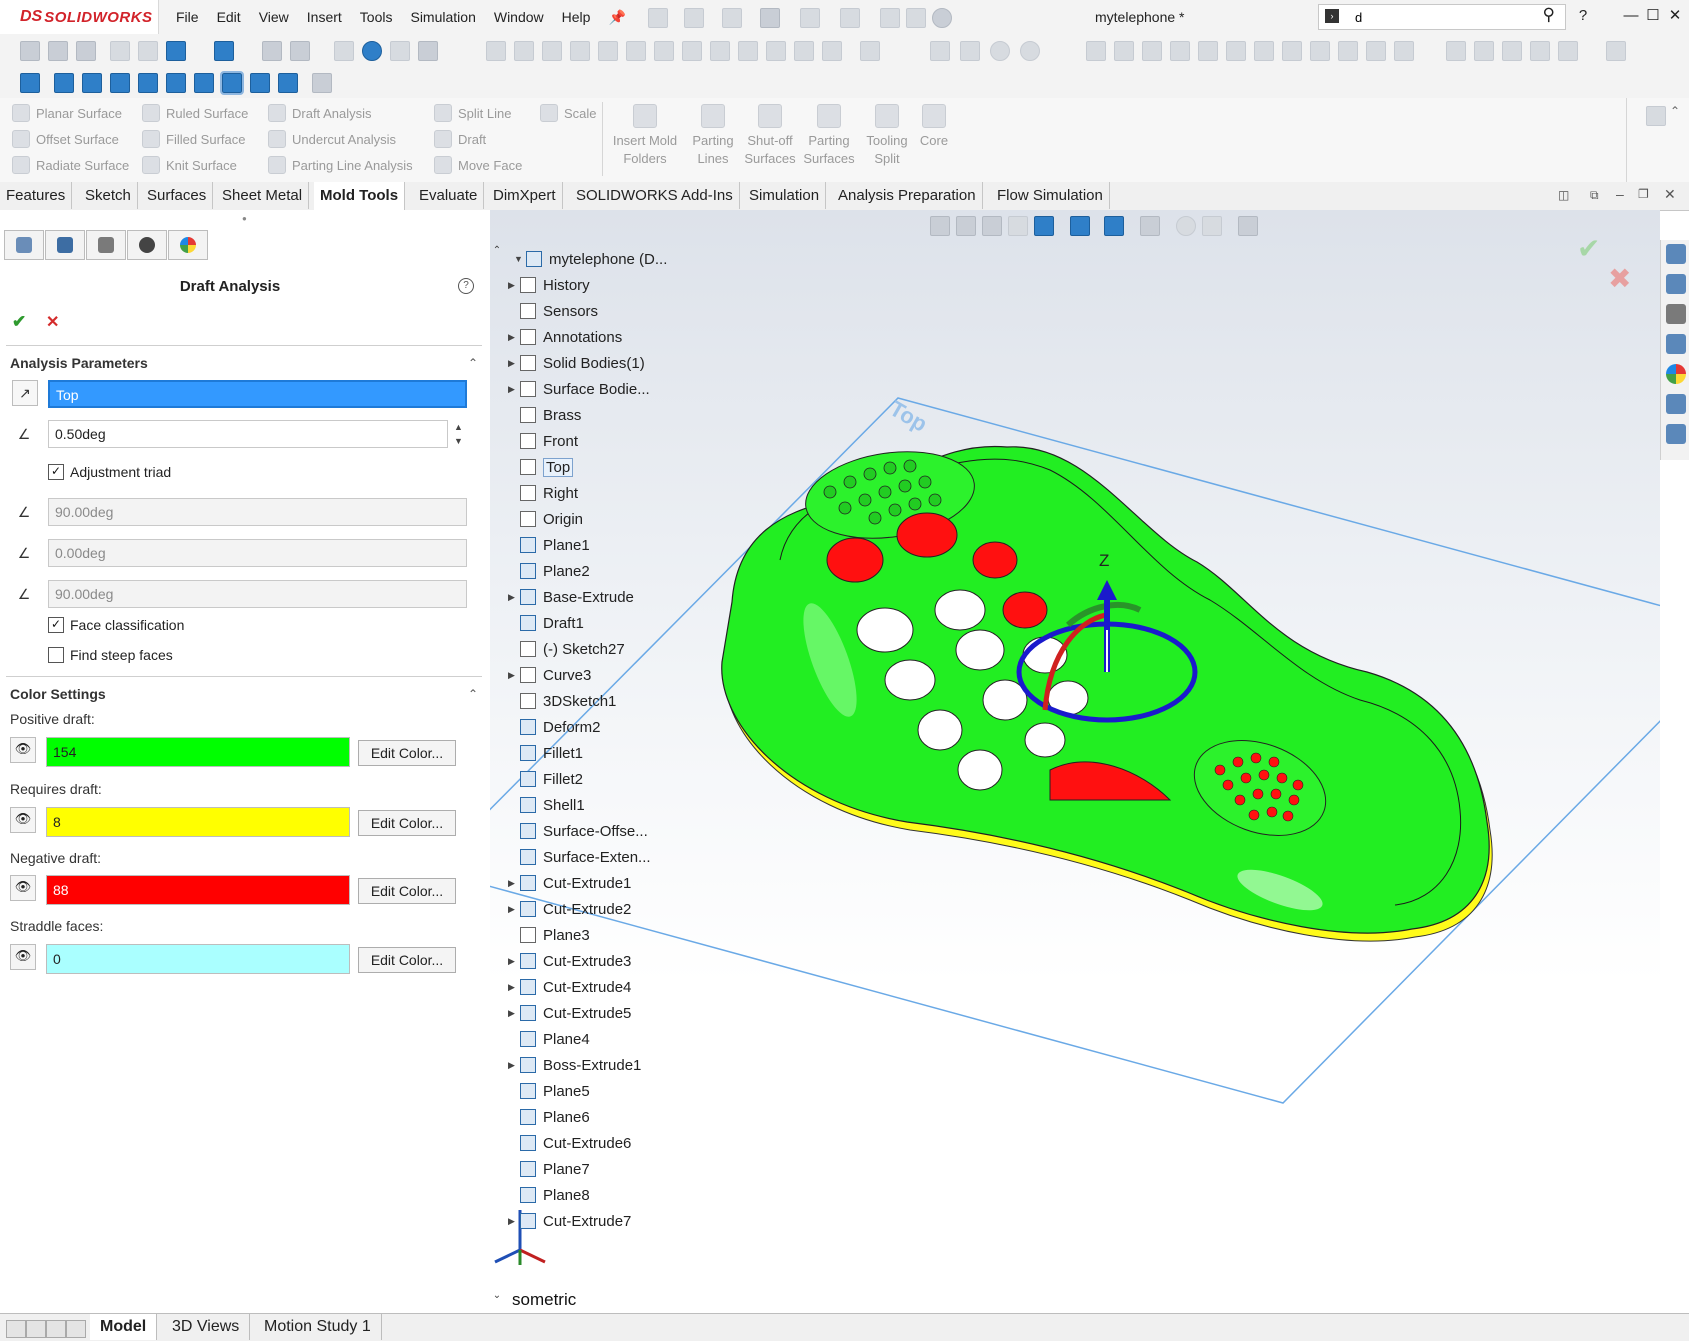 This screenshot has width=1689, height=1341. Describe the element at coordinates (274, 17) in the screenshot. I see `menu-view: View` at that location.